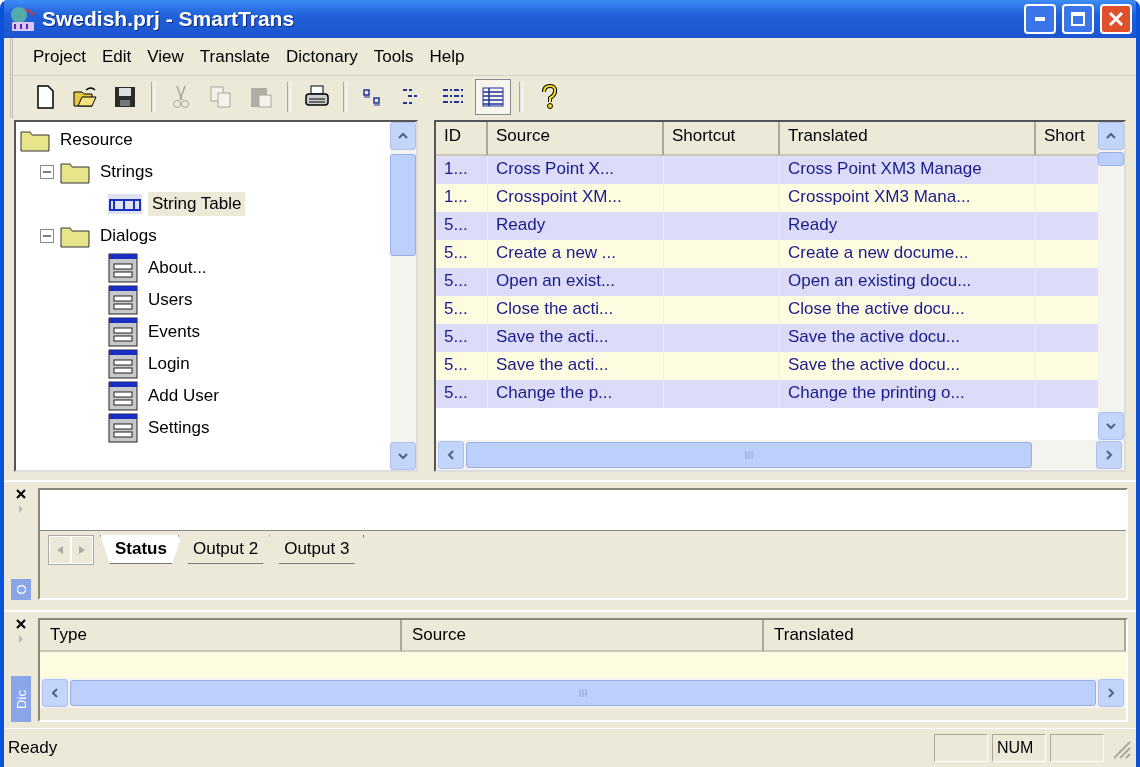 The width and height of the screenshot is (1140, 767). I want to click on column-header: Short, so click(1067, 139).